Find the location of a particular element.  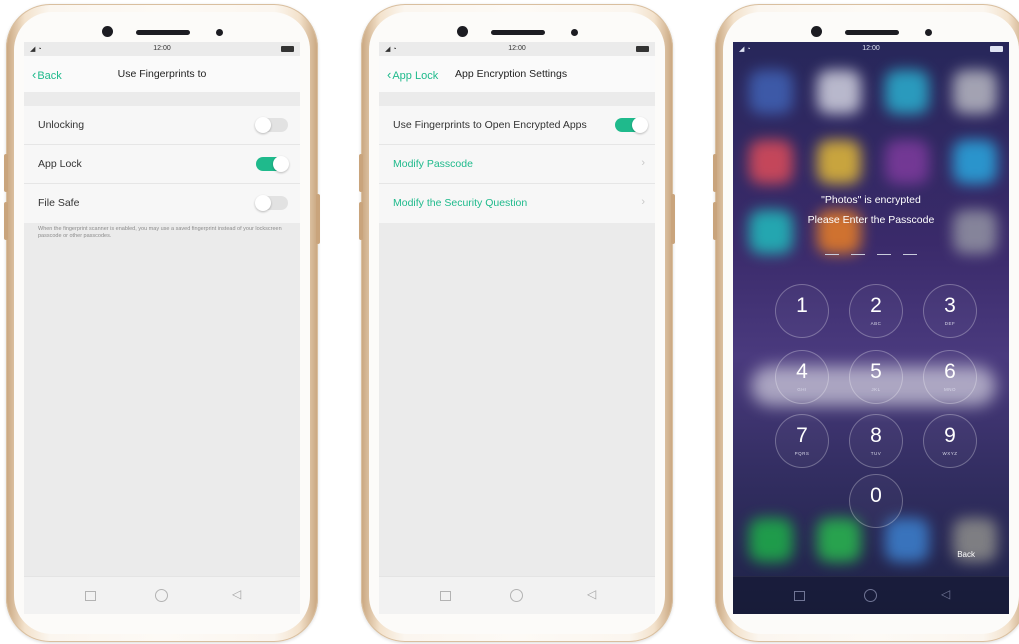

nav-bar: ‹Back Use Fingerprints to is located at coordinates (162, 74).